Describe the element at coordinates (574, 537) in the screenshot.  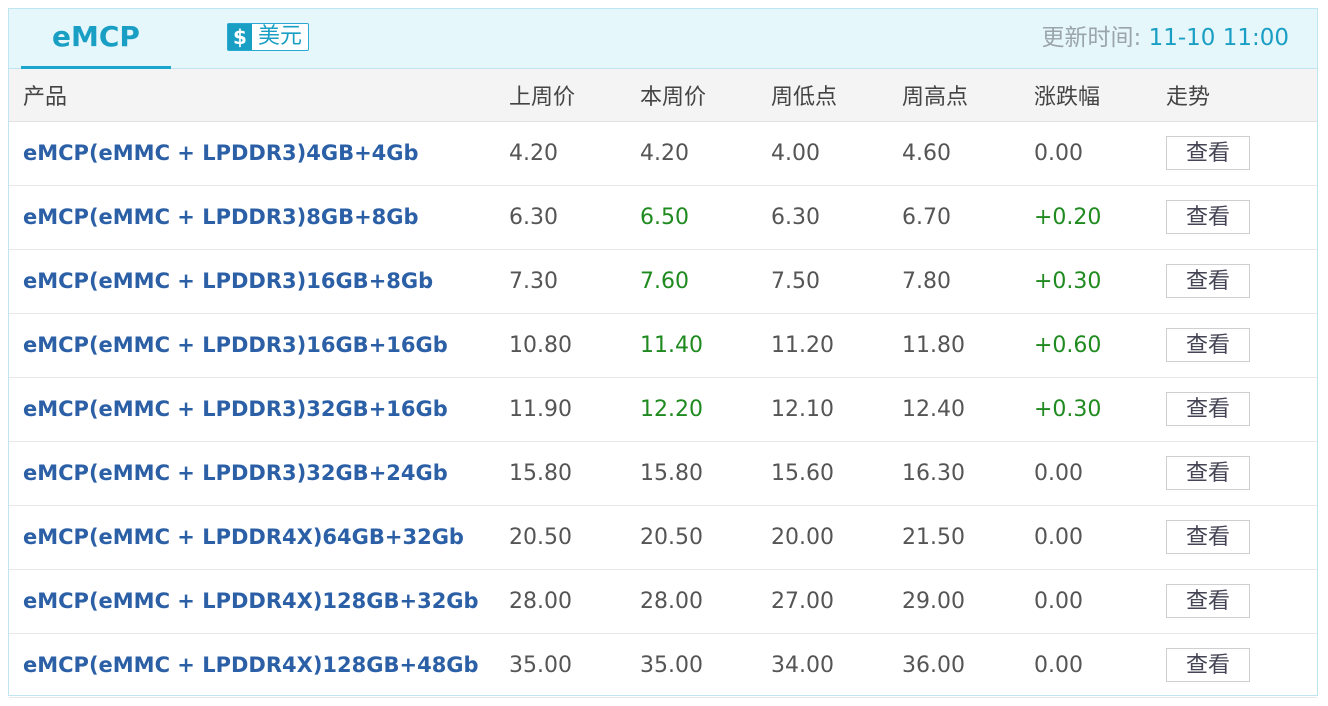
I see `last-week-price: 20.50` at that location.